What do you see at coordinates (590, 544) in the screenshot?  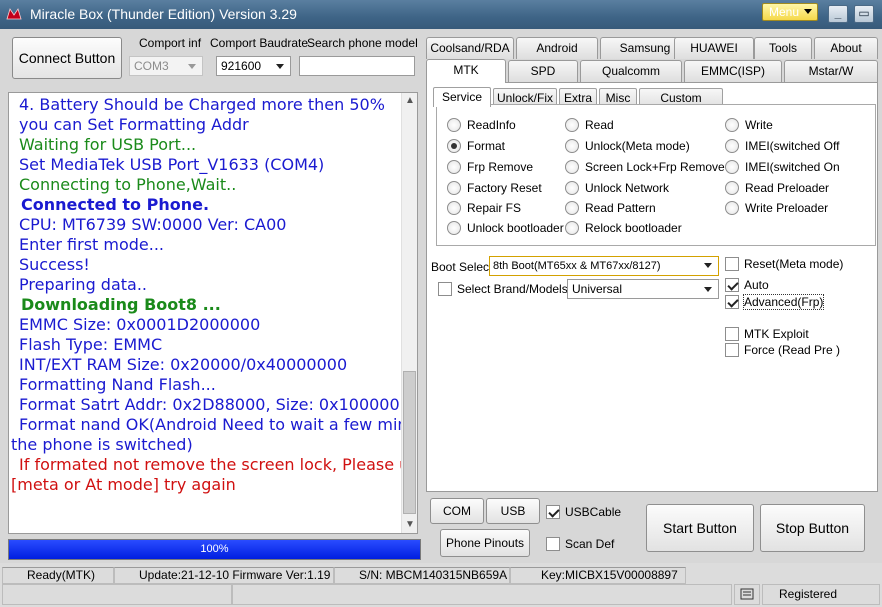 I see `scan-def-label: Scan Def` at bounding box center [590, 544].